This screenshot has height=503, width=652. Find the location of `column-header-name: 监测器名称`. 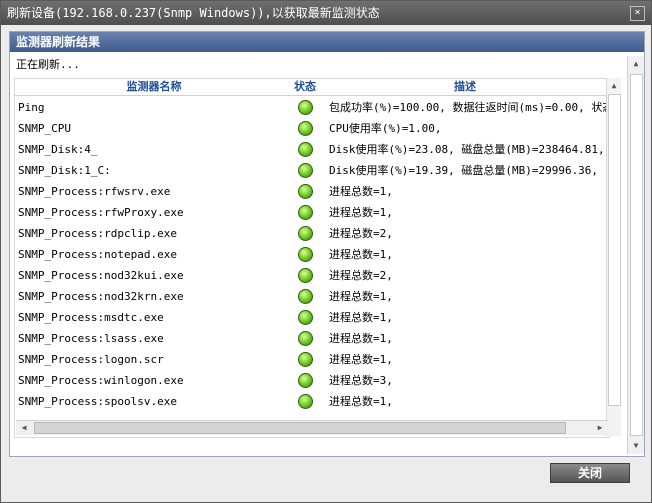

column-header-name: 监测器名称 is located at coordinates (154, 87).